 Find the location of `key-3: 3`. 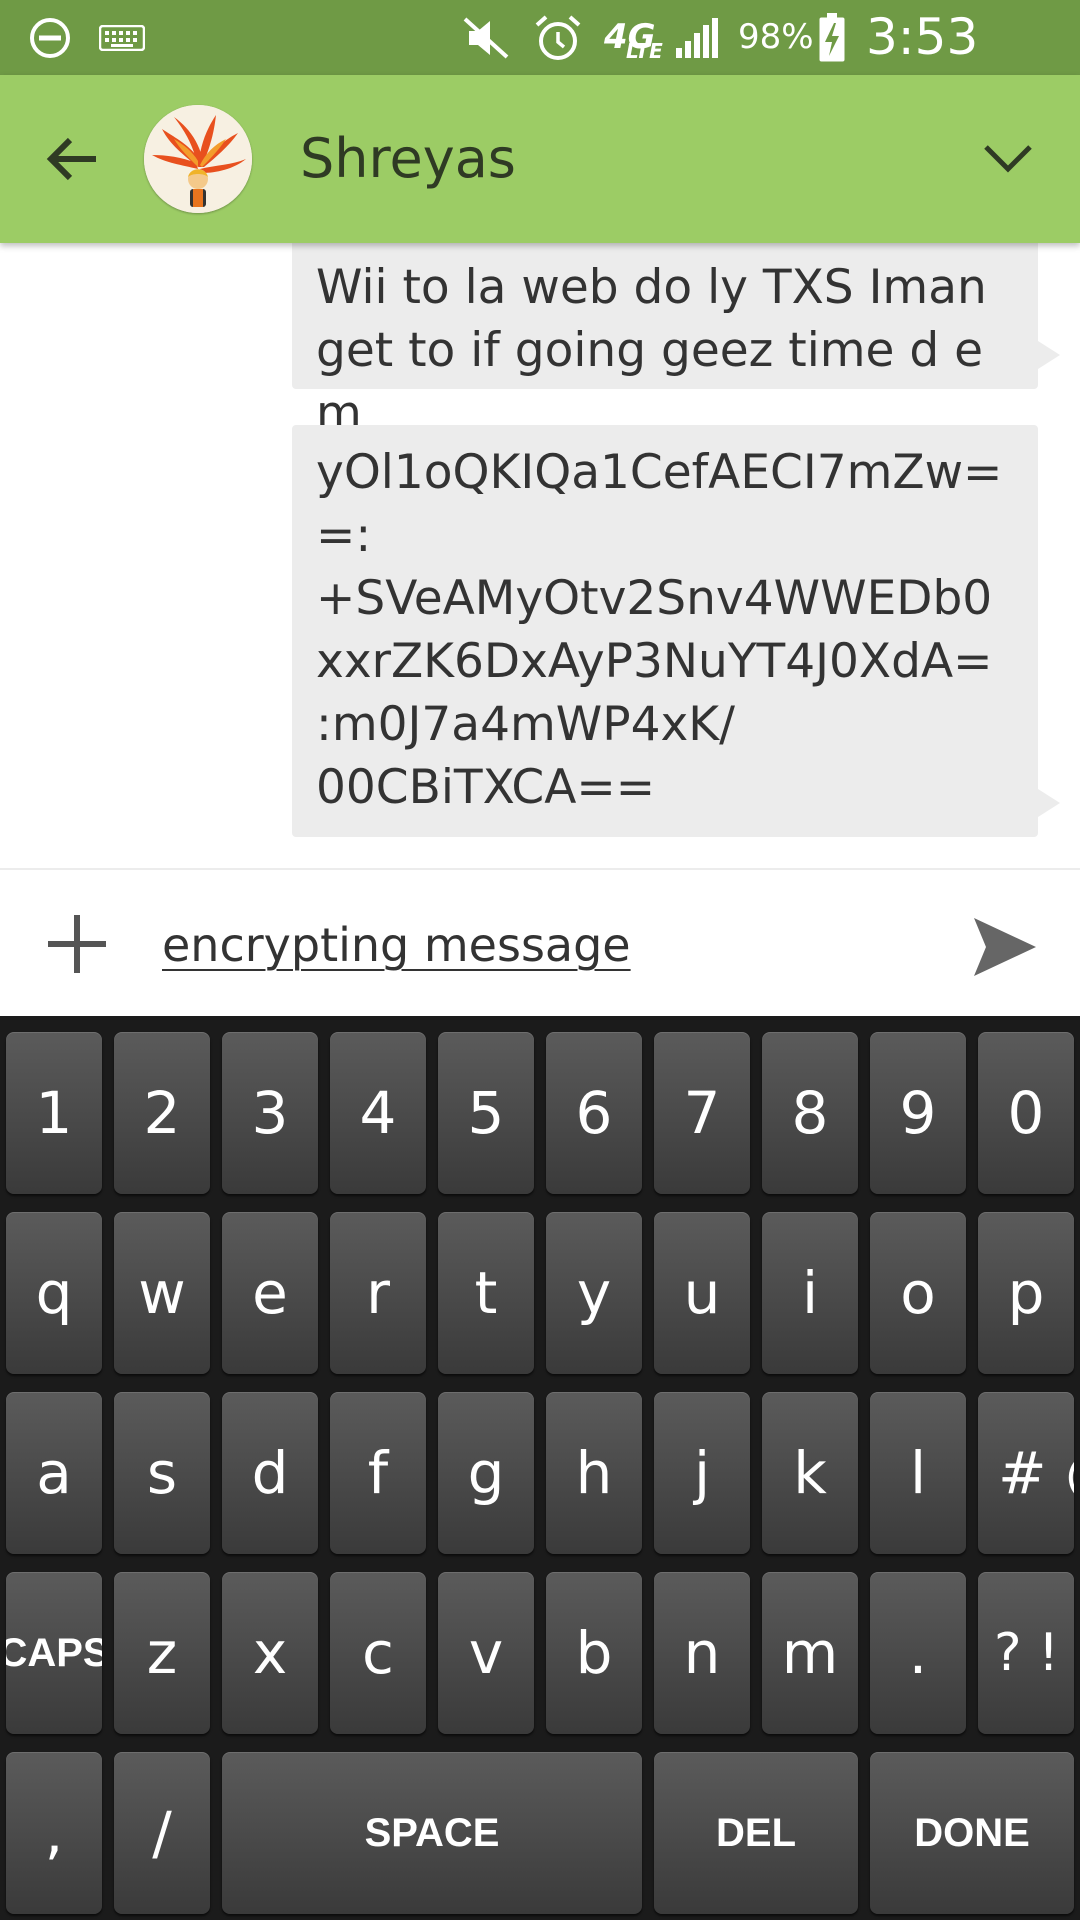

key-3: 3 is located at coordinates (270, 1113).